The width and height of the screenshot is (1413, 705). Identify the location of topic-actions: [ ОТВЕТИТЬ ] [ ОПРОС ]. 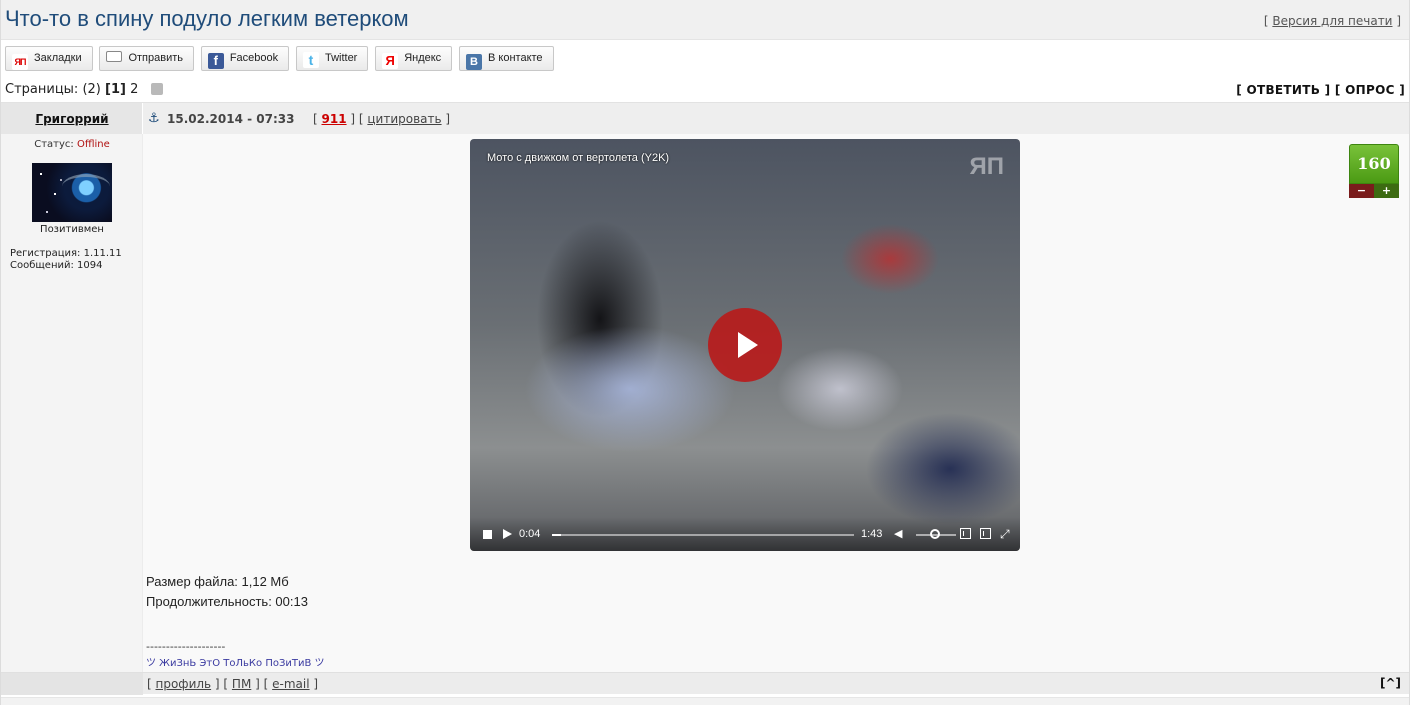
(1320, 90).